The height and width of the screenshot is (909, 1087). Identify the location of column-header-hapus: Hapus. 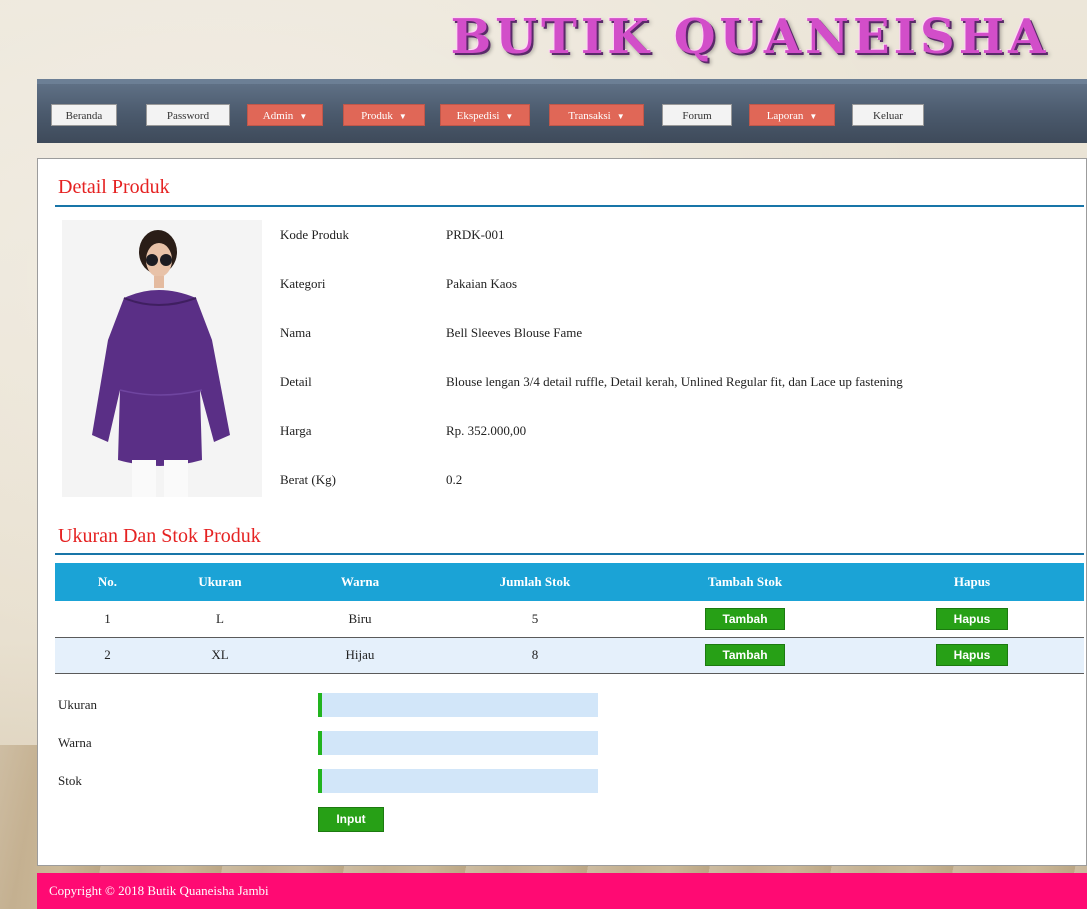
(972, 582).